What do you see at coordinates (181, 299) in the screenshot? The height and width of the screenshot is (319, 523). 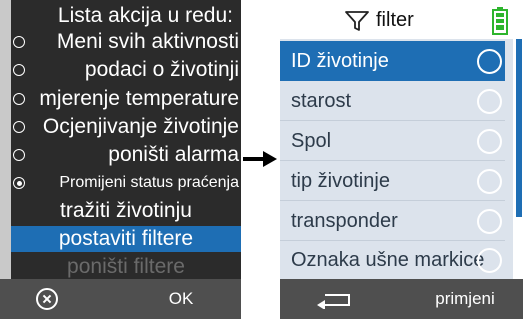 I see `ok-button: OK` at bounding box center [181, 299].